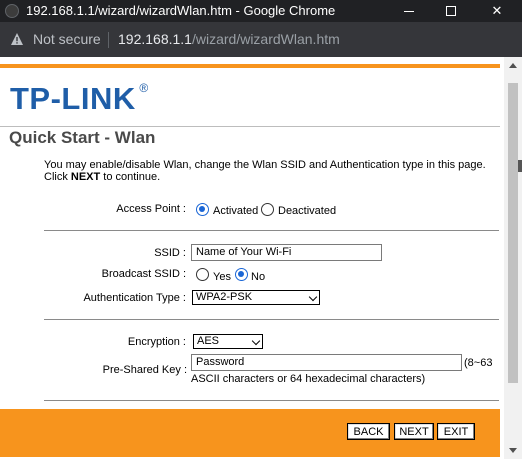  Describe the element at coordinates (156, 342) in the screenshot. I see `encryption-label: Encryption :` at that location.